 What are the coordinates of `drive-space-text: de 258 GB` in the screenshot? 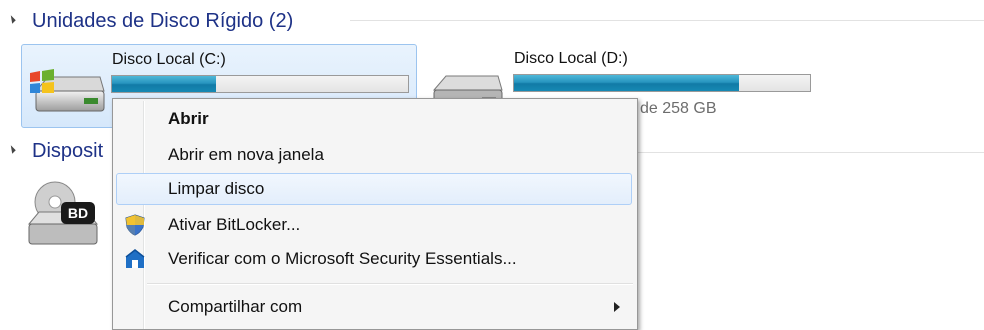 It's located at (678, 108).